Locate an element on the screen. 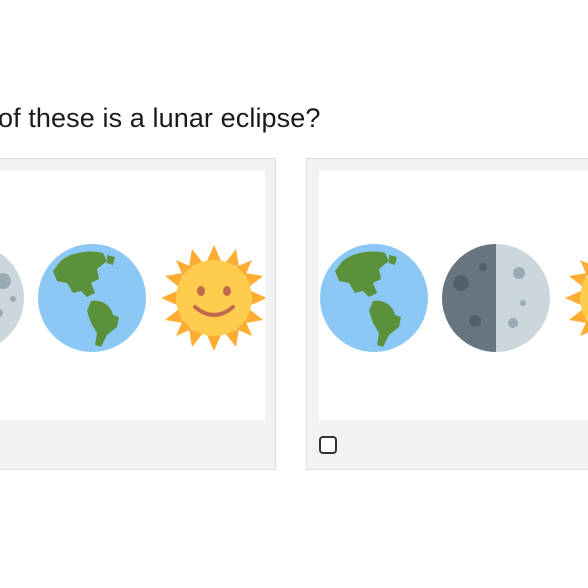 The image size is (588, 588). moon-icon is located at coordinates (12, 298).